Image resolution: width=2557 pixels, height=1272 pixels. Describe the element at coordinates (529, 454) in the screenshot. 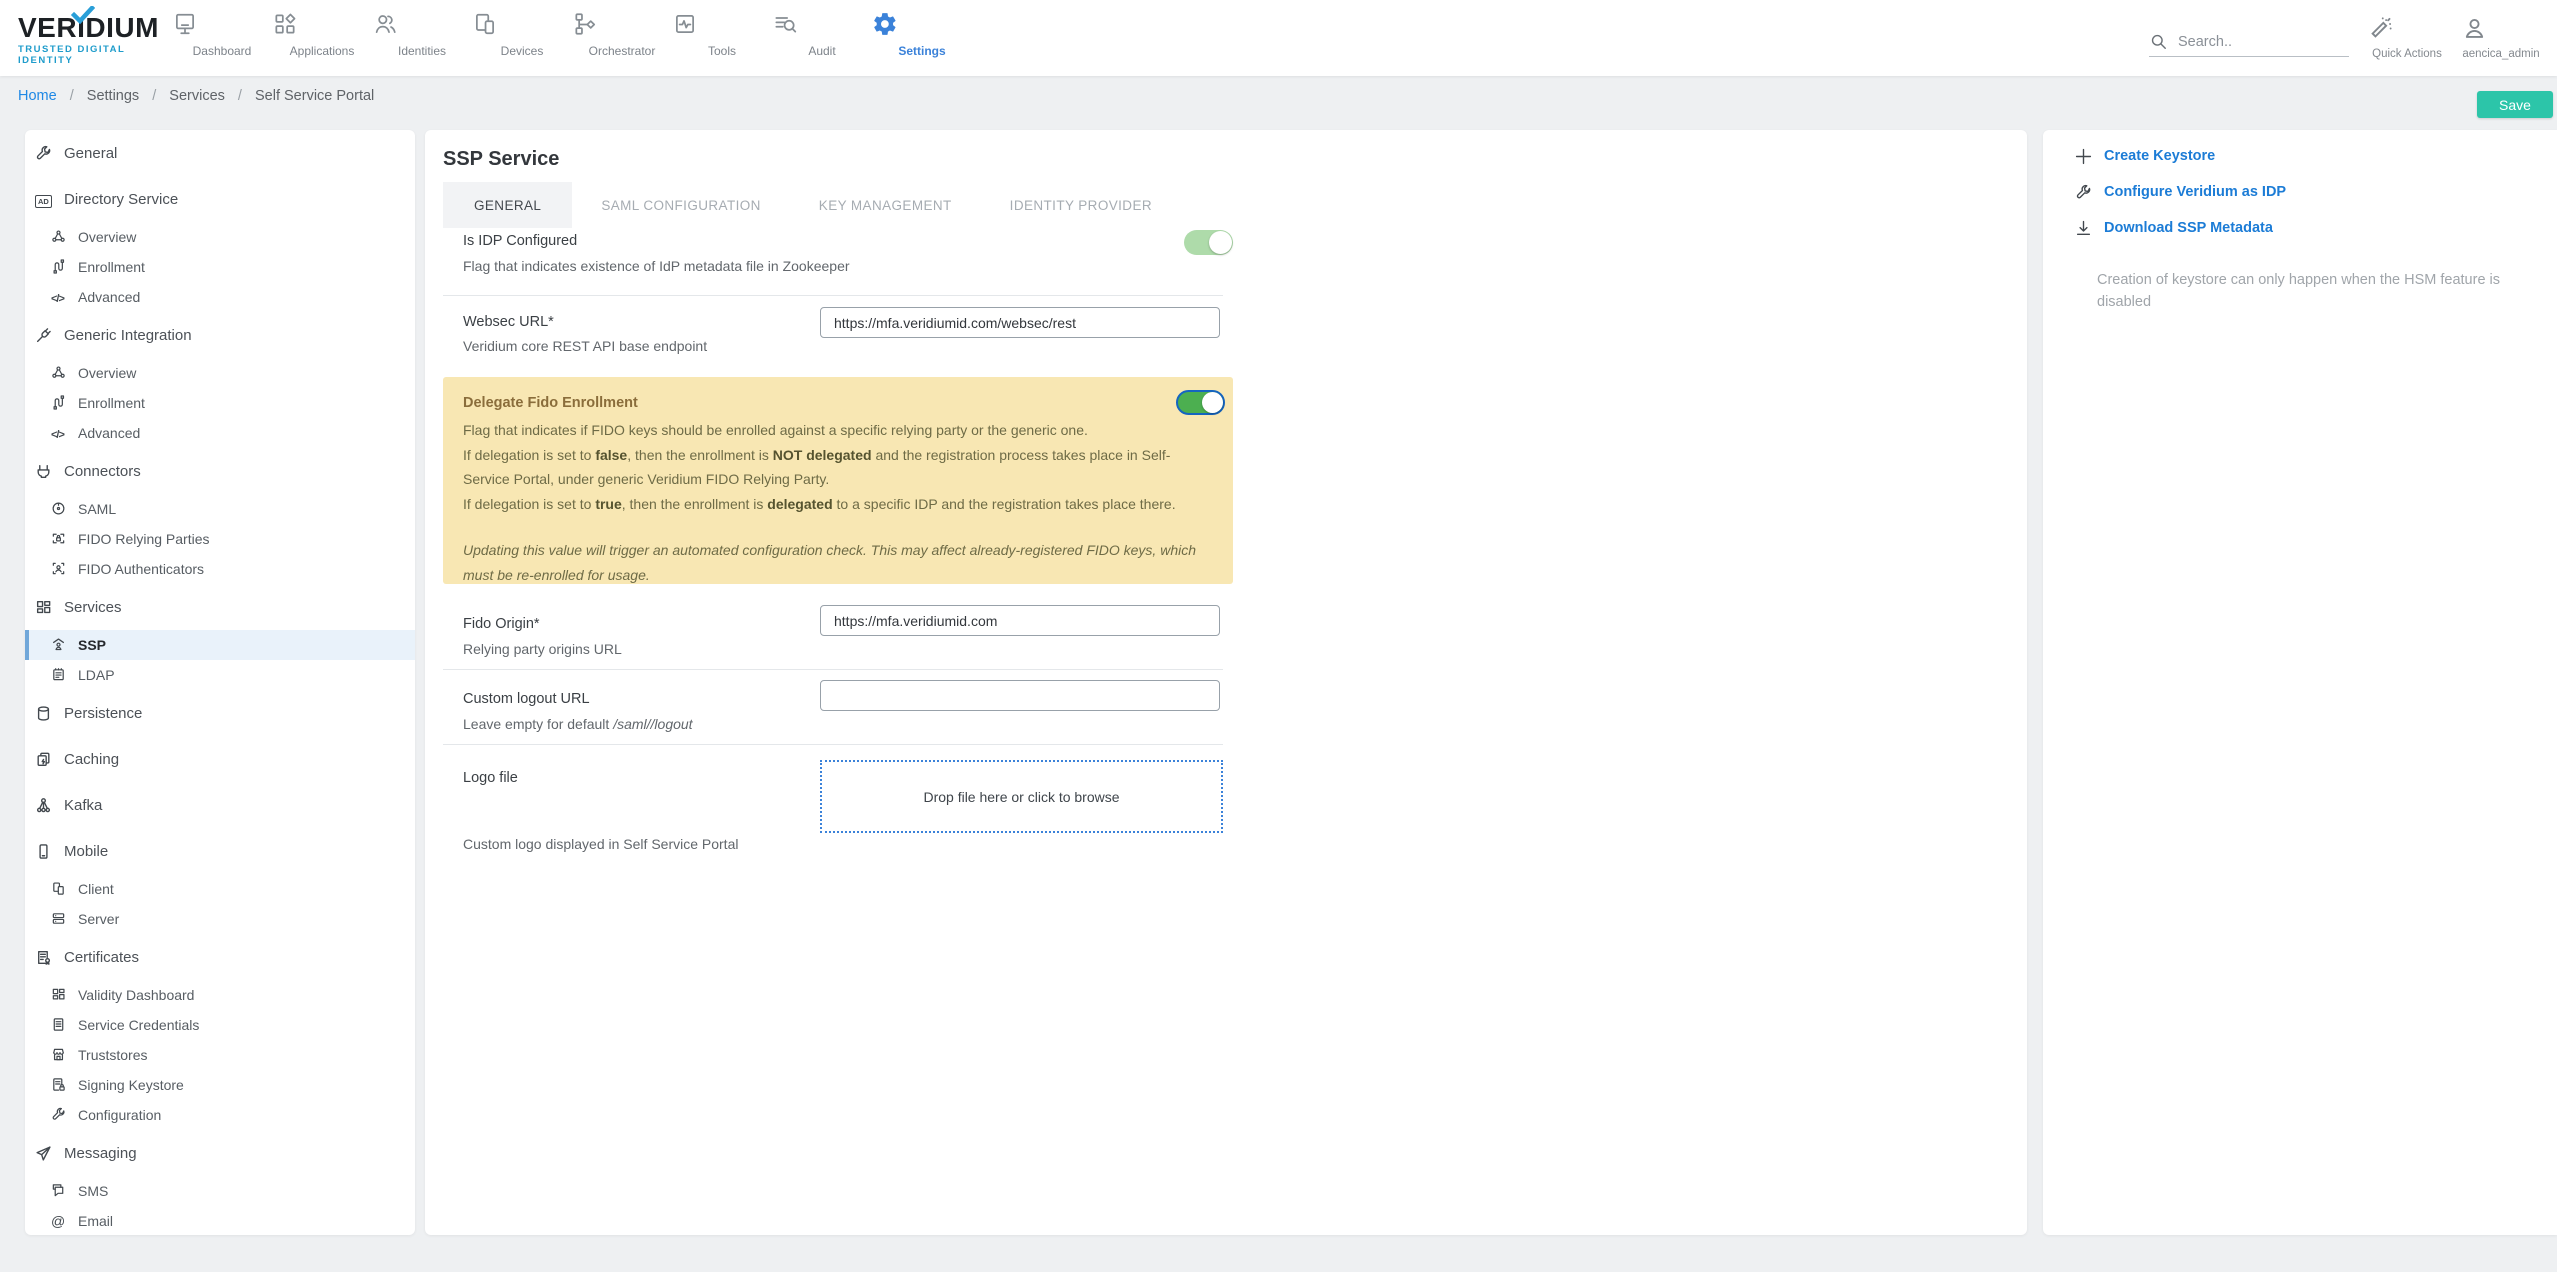

I see `description-text: If delegation is set to` at that location.